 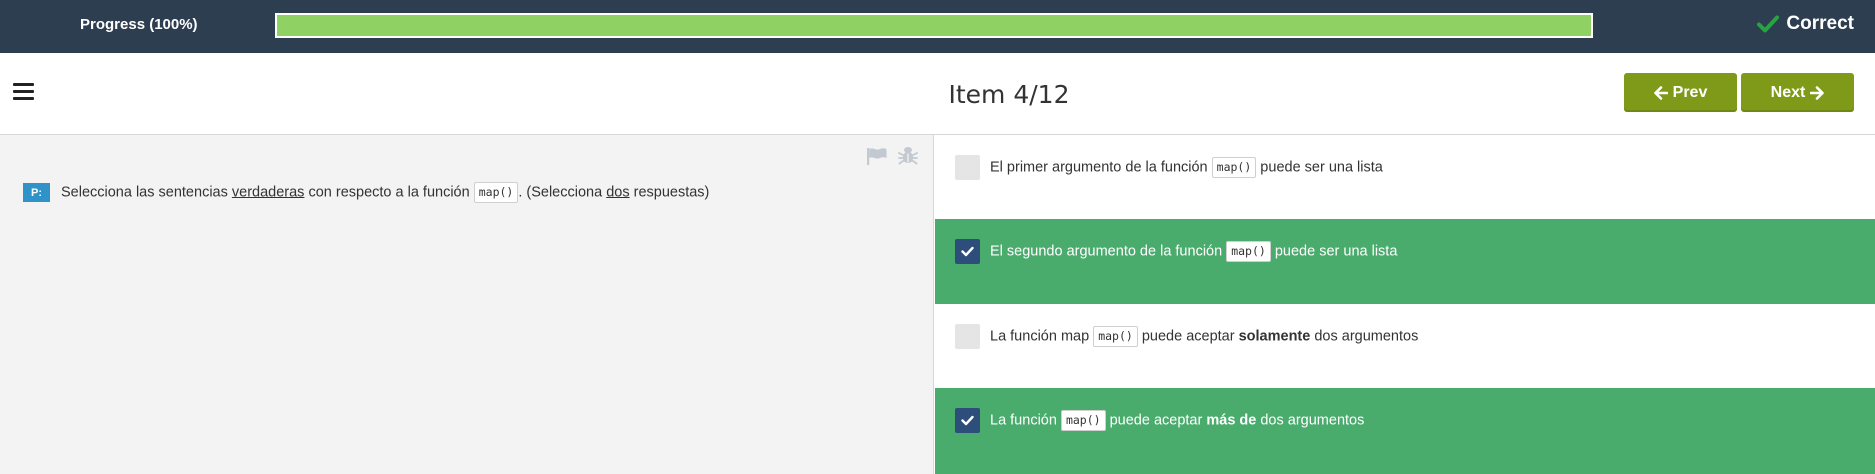 What do you see at coordinates (562, 192) in the screenshot?
I see `question-text-part: . (Selecciona` at bounding box center [562, 192].